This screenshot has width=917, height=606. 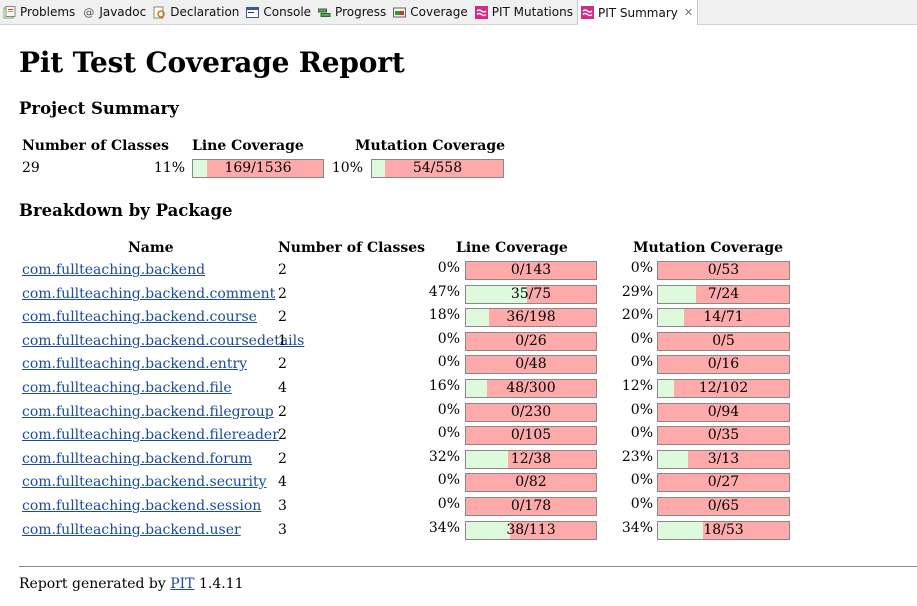 I want to click on tab-javadoc: @ Javadoc, so click(x=114, y=12).